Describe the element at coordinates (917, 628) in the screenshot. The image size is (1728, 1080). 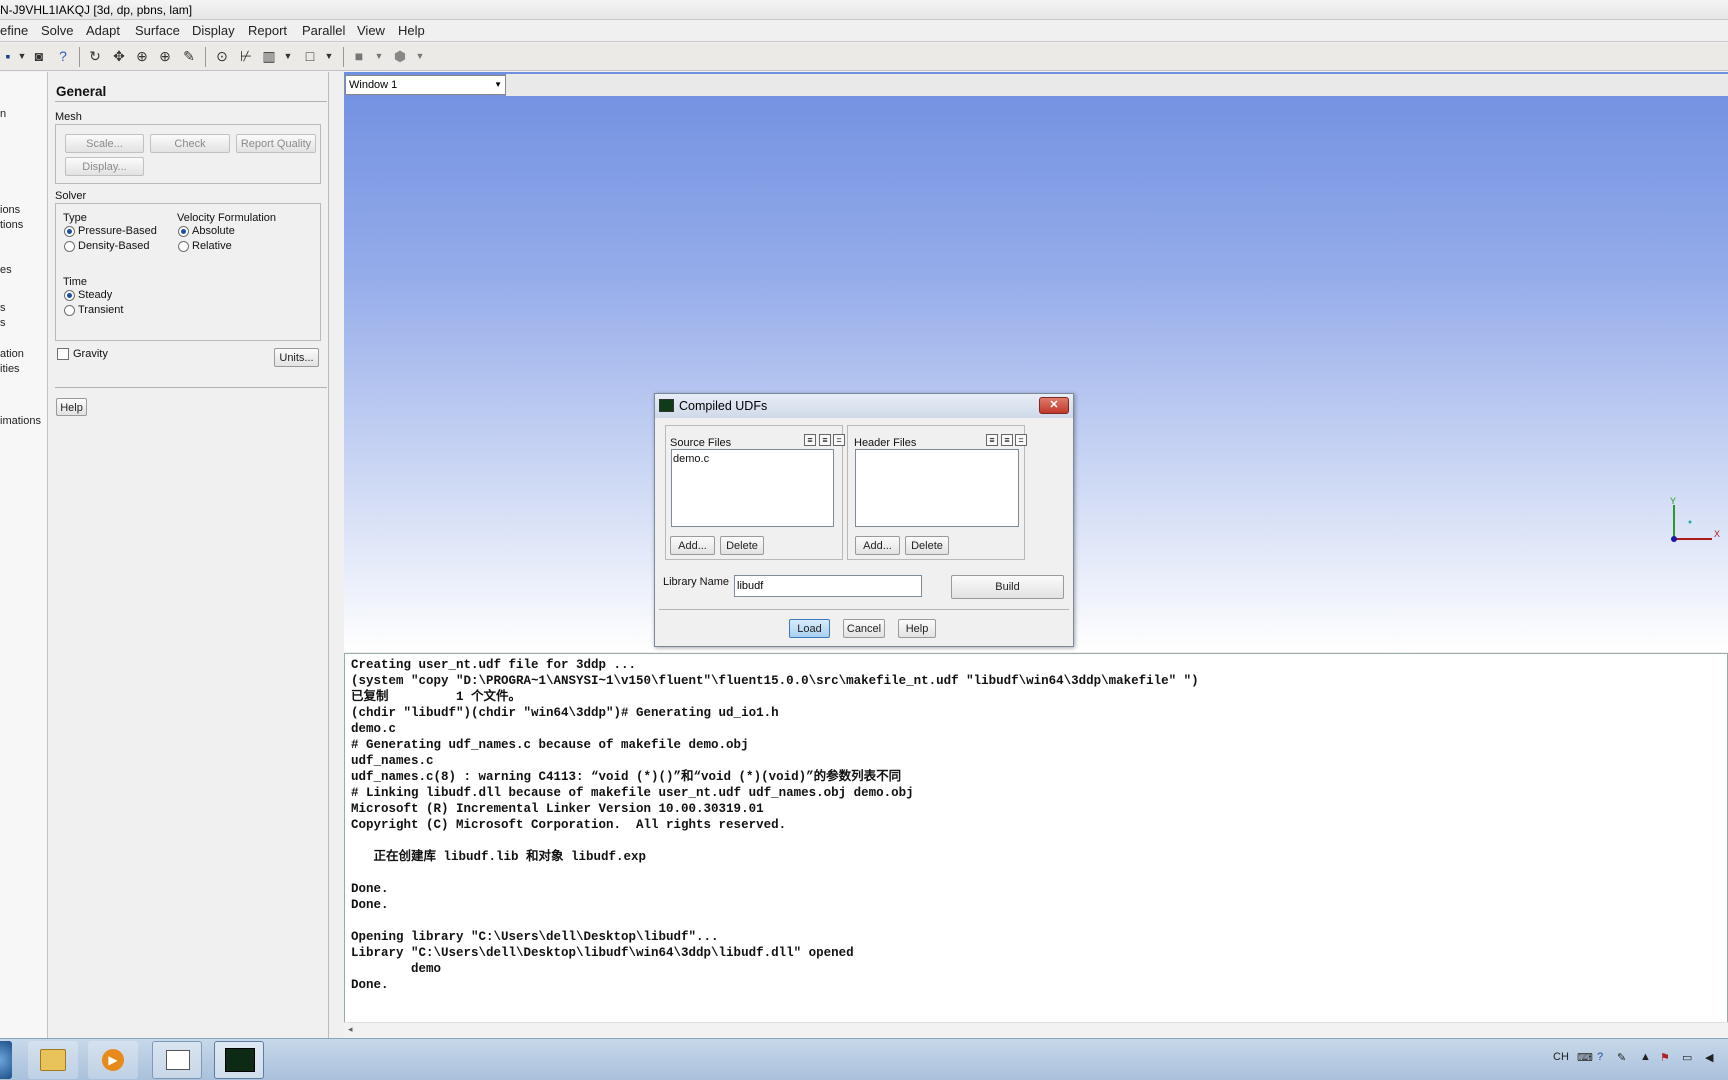
I see `dialog-help-button: Help` at that location.